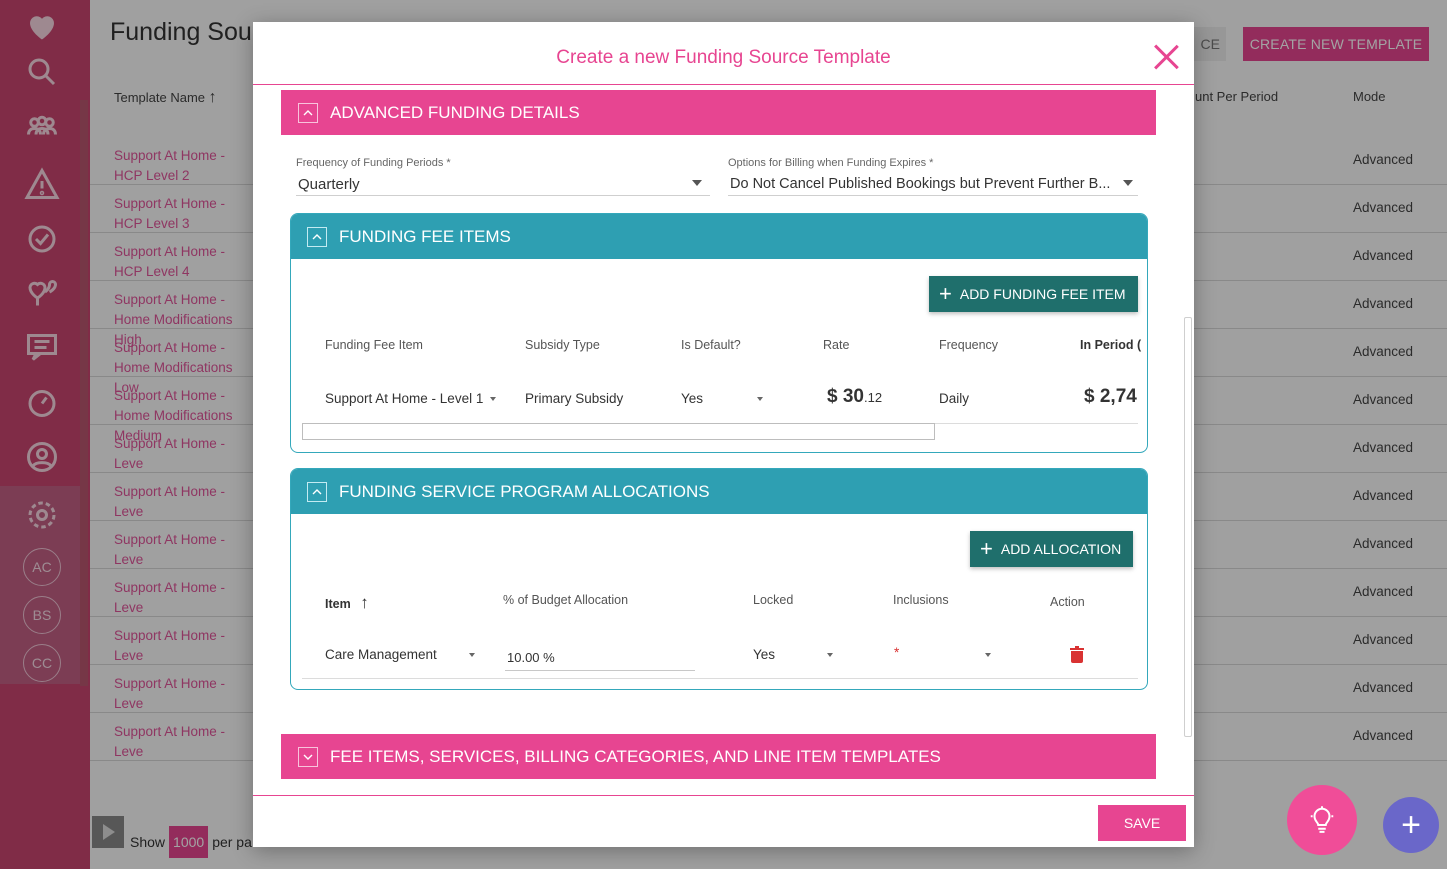 This screenshot has height=869, width=1447. What do you see at coordinates (618, 431) in the screenshot?
I see `horizontal-scrollbar` at bounding box center [618, 431].